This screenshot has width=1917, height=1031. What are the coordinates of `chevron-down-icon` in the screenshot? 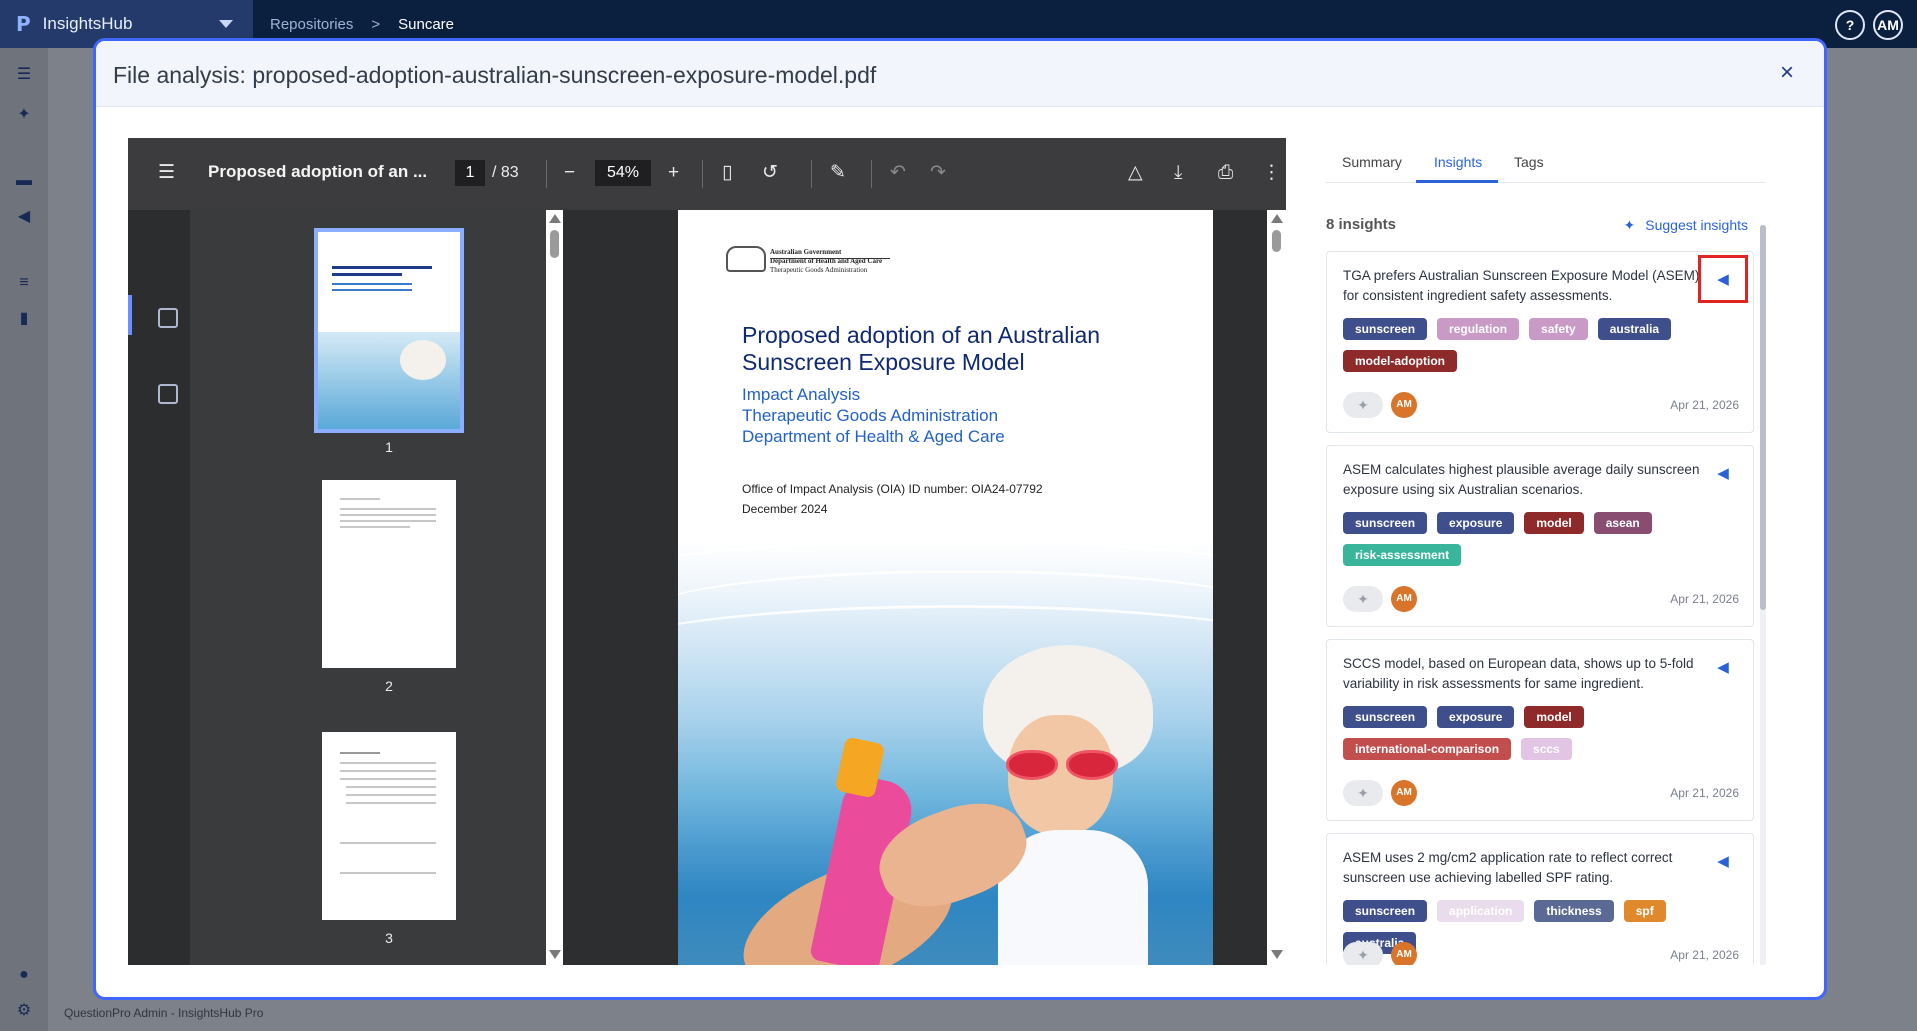 It's located at (226, 24).